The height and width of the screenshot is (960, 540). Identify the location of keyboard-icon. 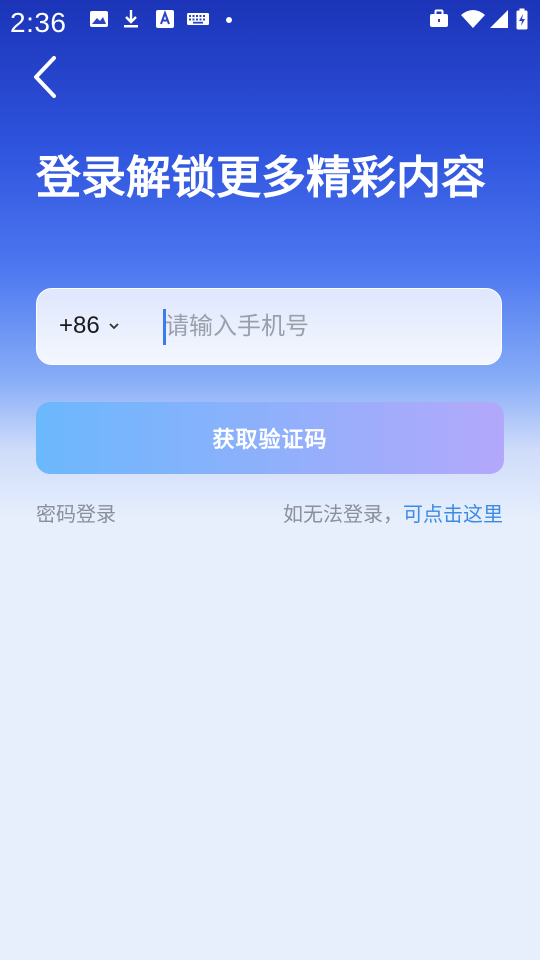
(198, 19).